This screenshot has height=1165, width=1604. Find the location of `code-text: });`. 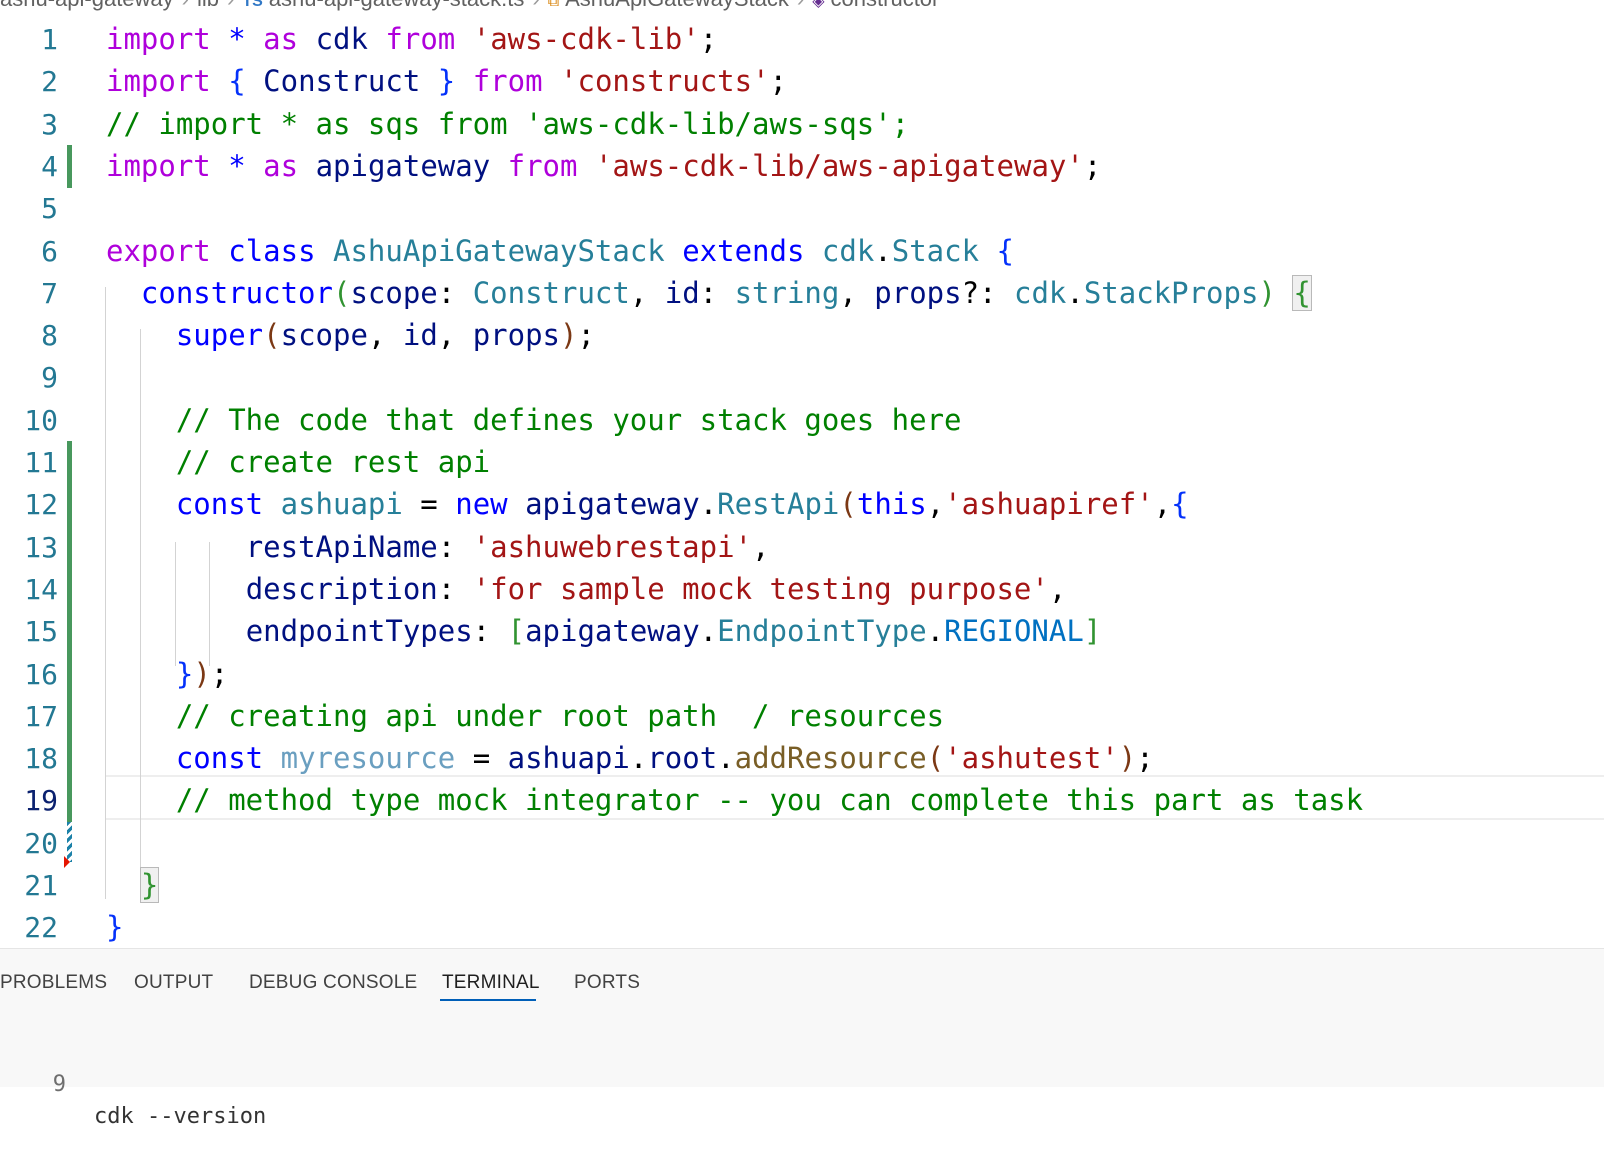

code-text: }); is located at coordinates (167, 674).